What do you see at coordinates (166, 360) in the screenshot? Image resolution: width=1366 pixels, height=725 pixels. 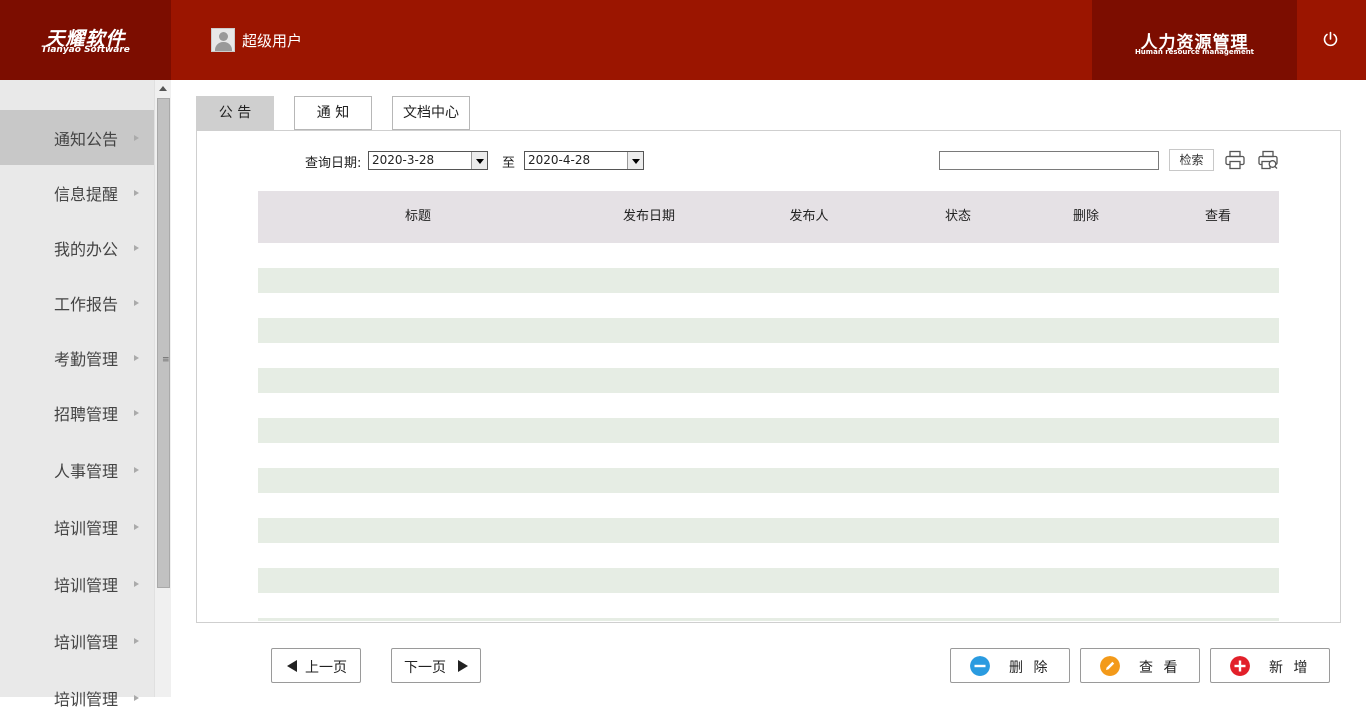 I see `grip-icon: ≡` at bounding box center [166, 360].